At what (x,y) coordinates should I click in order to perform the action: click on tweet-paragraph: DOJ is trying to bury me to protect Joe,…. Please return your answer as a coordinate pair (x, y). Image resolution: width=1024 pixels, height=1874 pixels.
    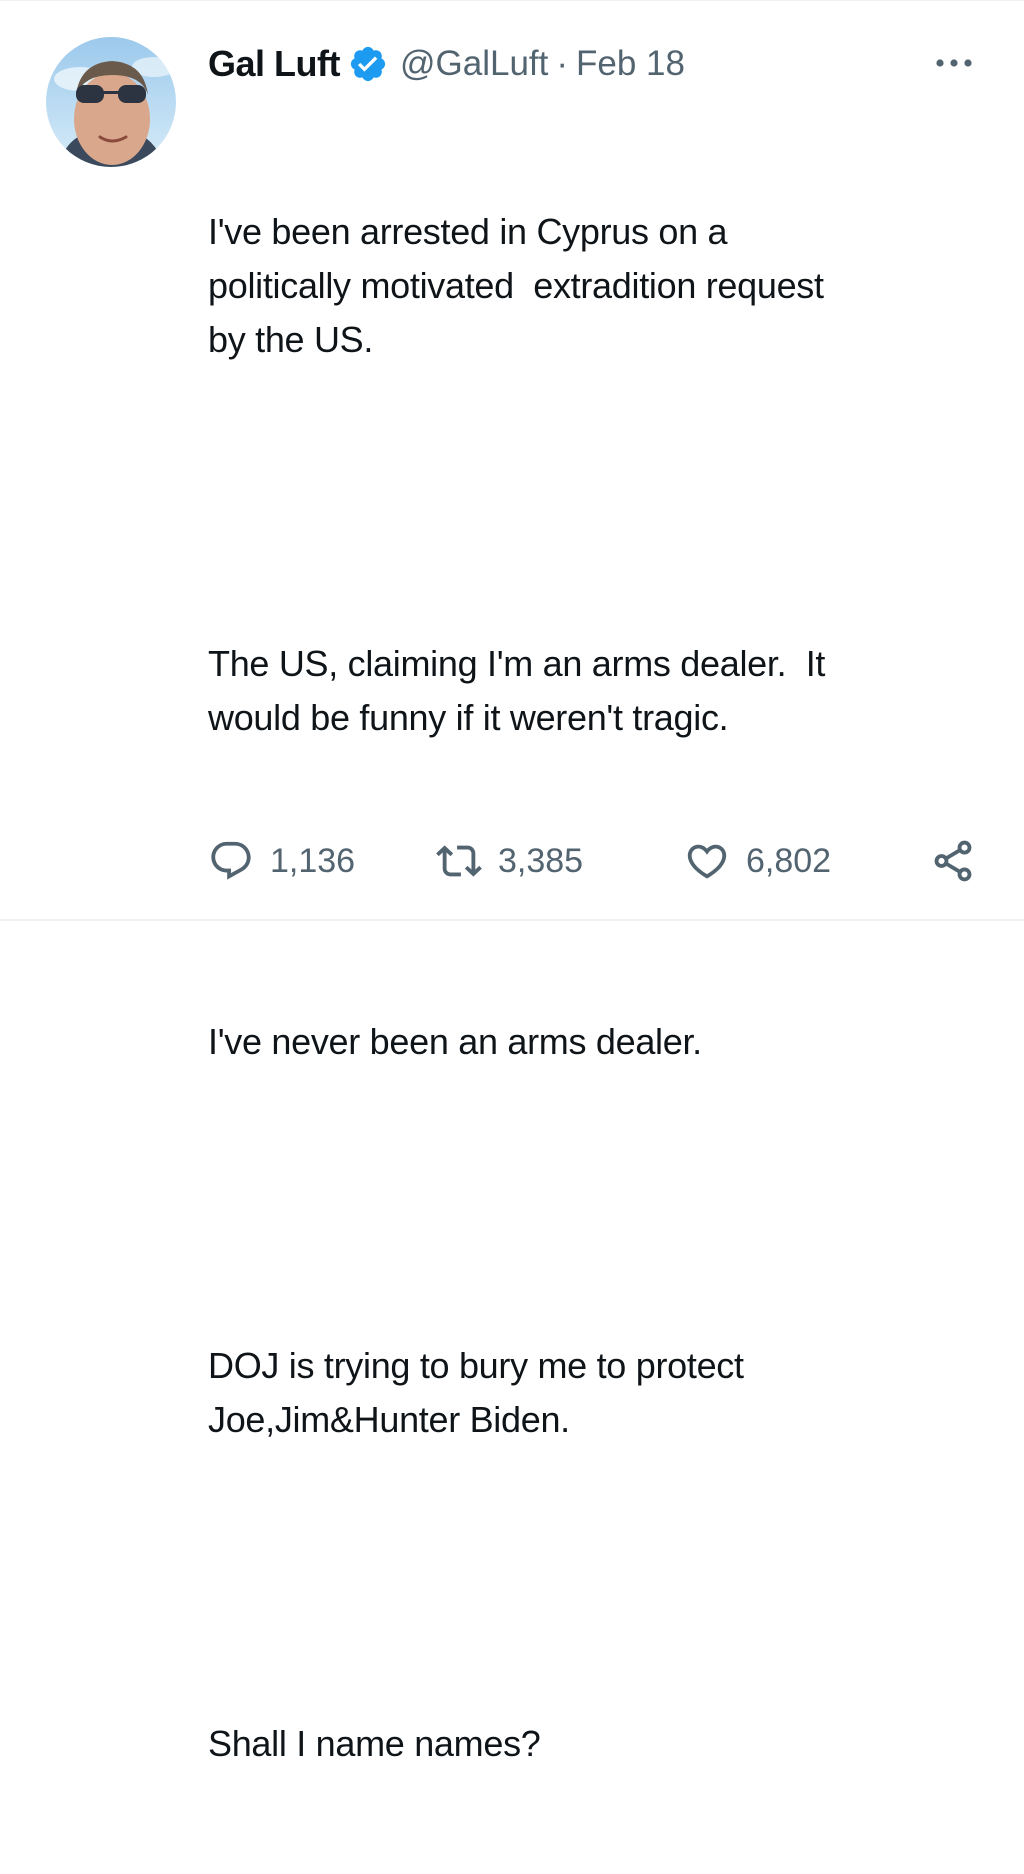
    Looking at the image, I should click on (476, 1392).